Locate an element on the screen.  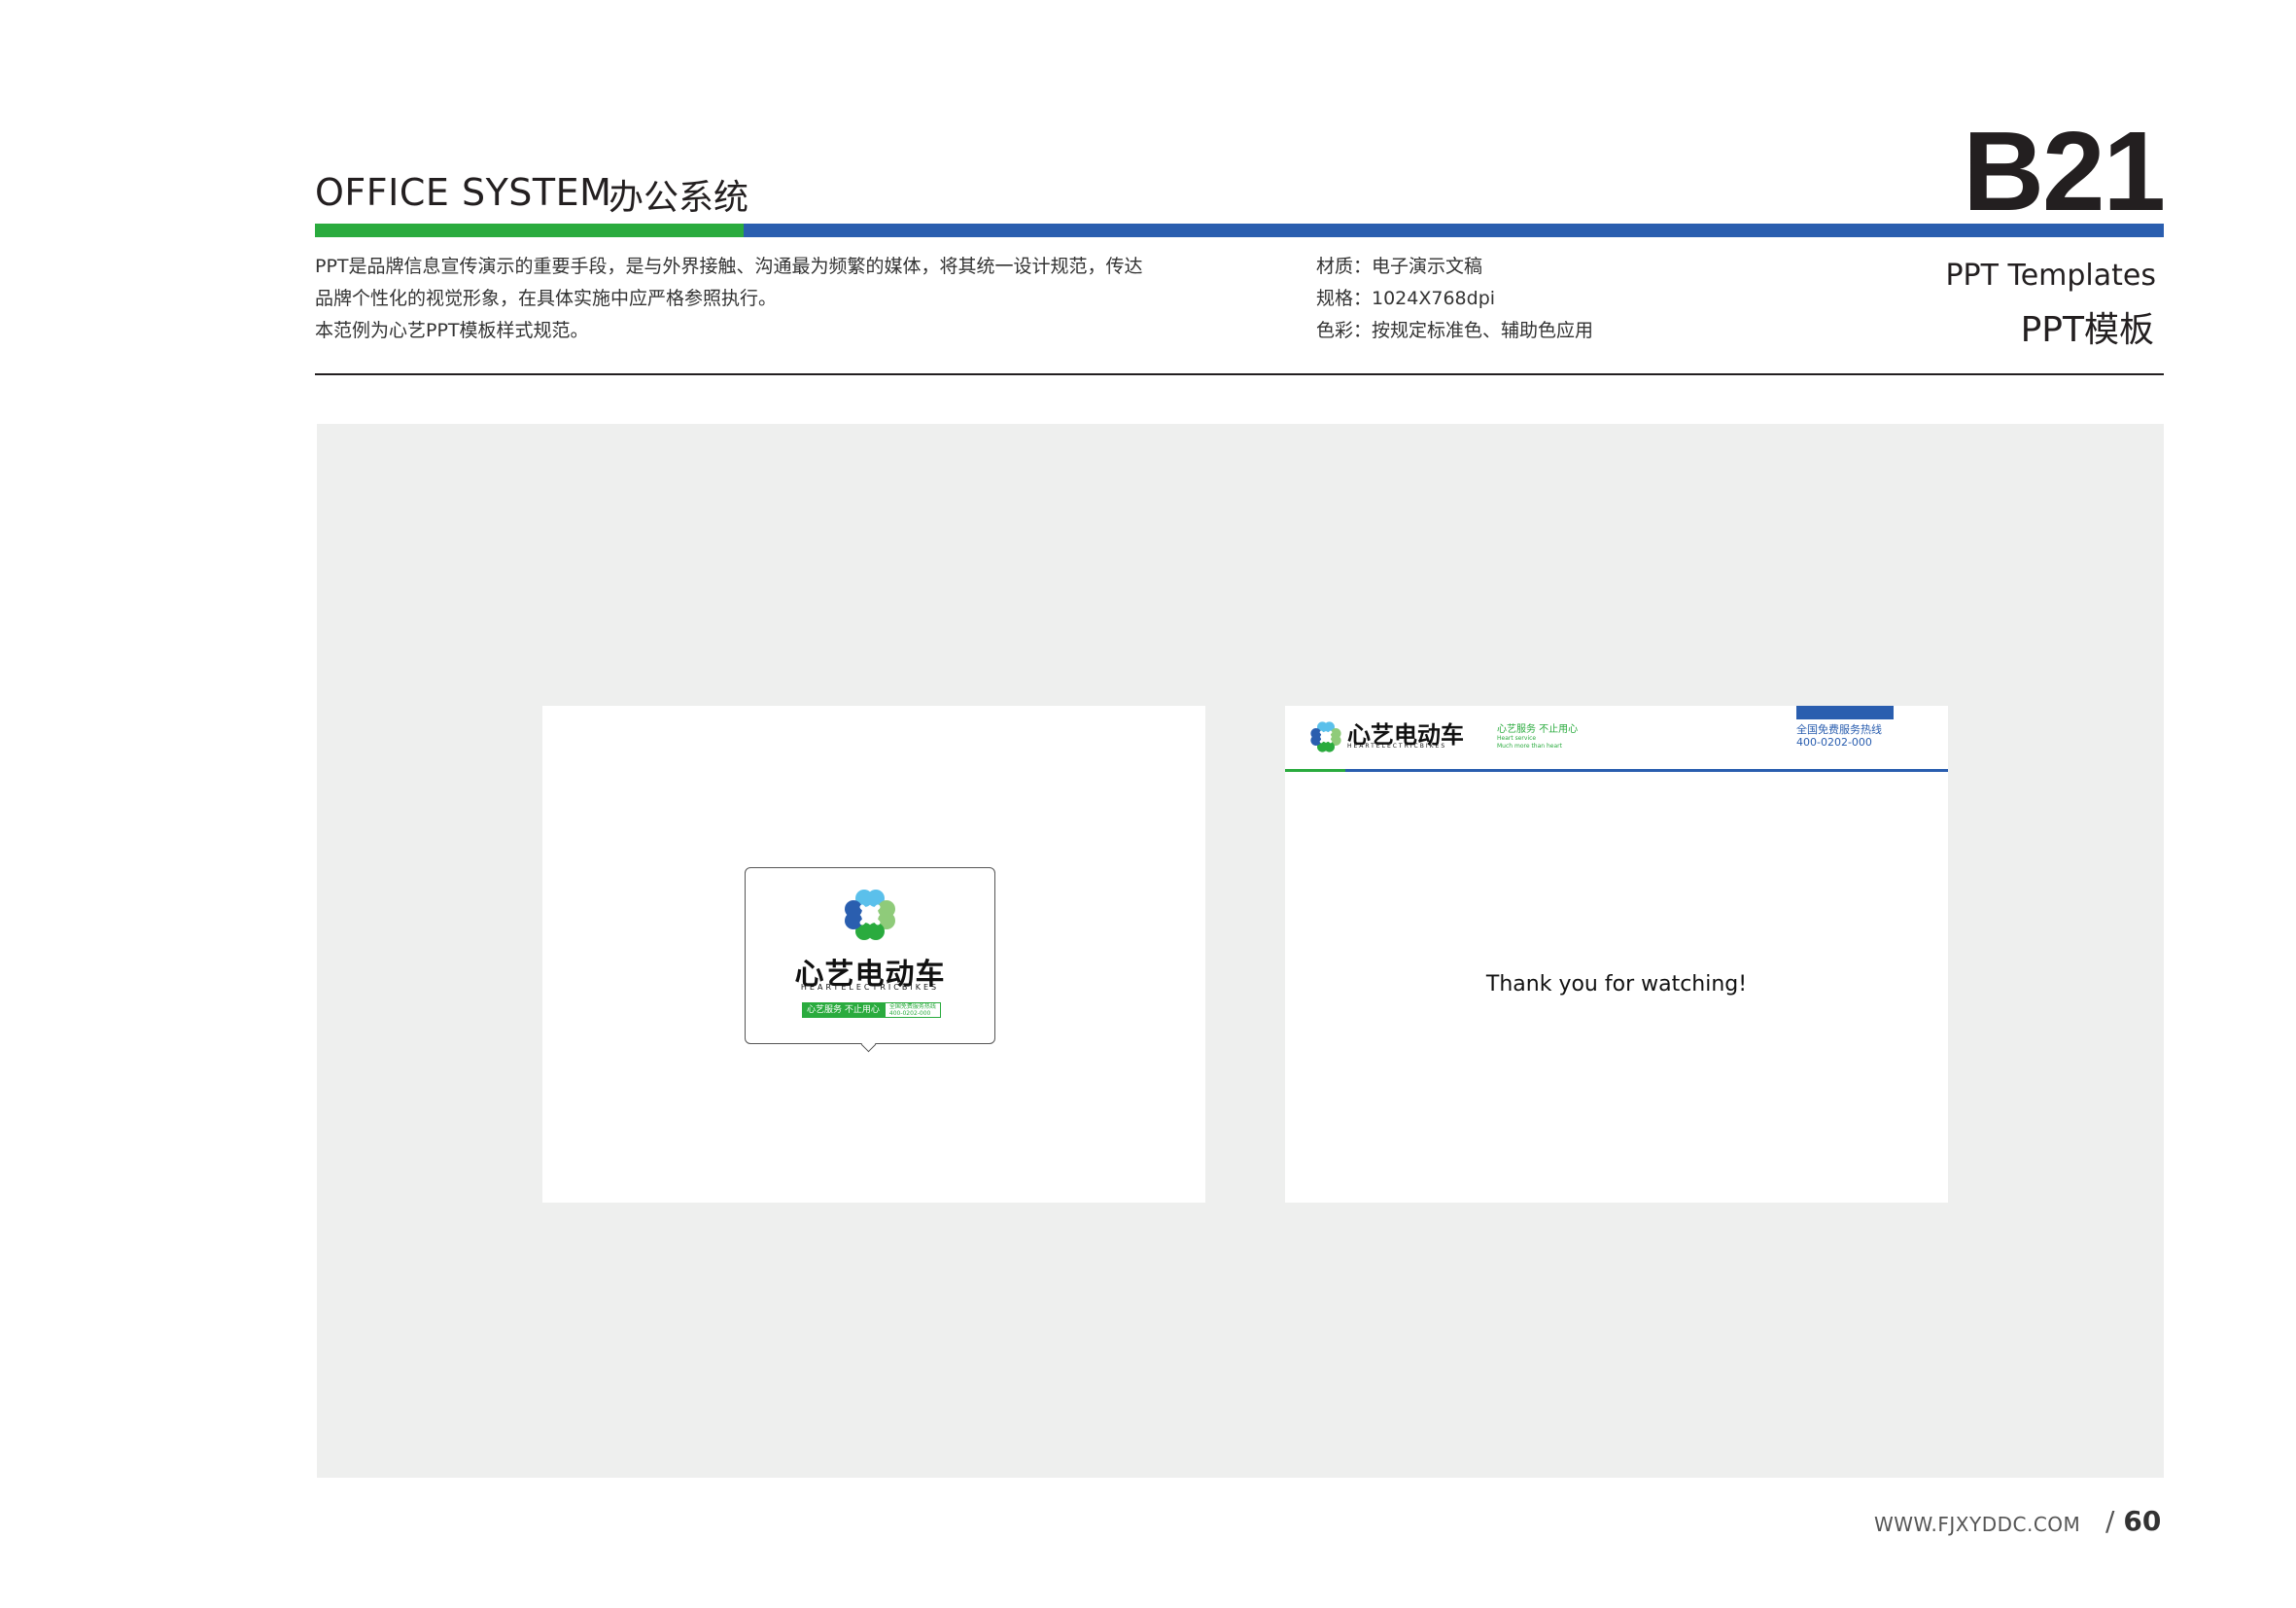
badge-hotline: 全国免费服务热线 400-0202-000 is located at coordinates (912, 1010).